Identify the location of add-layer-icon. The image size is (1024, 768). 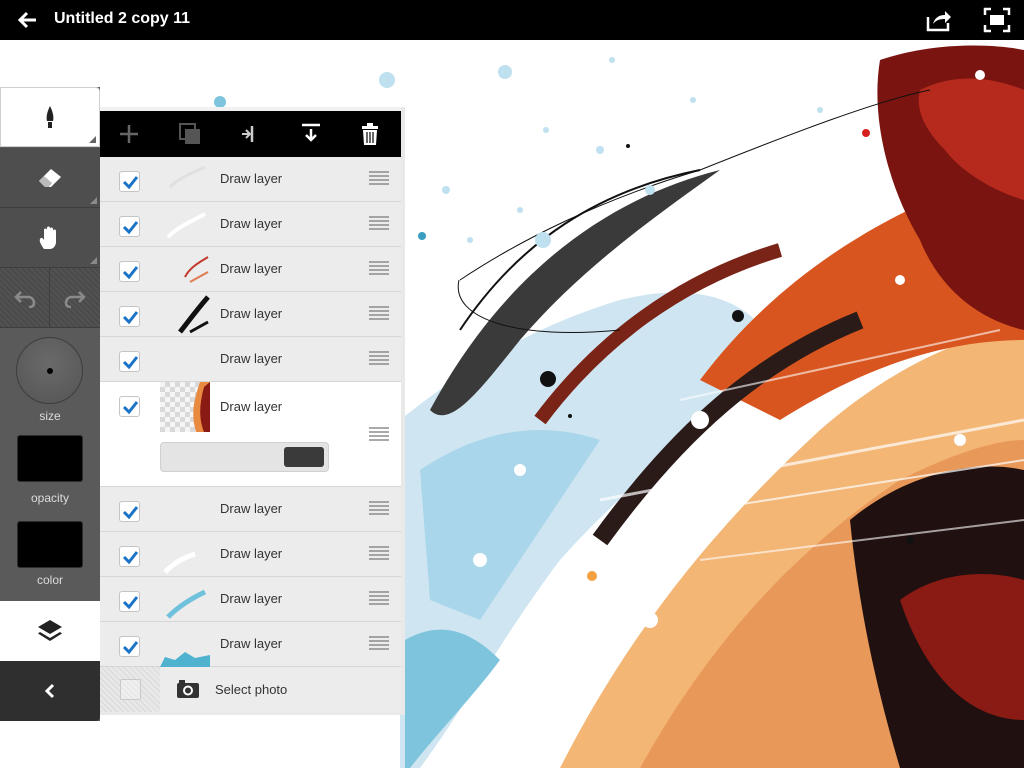
(129, 134).